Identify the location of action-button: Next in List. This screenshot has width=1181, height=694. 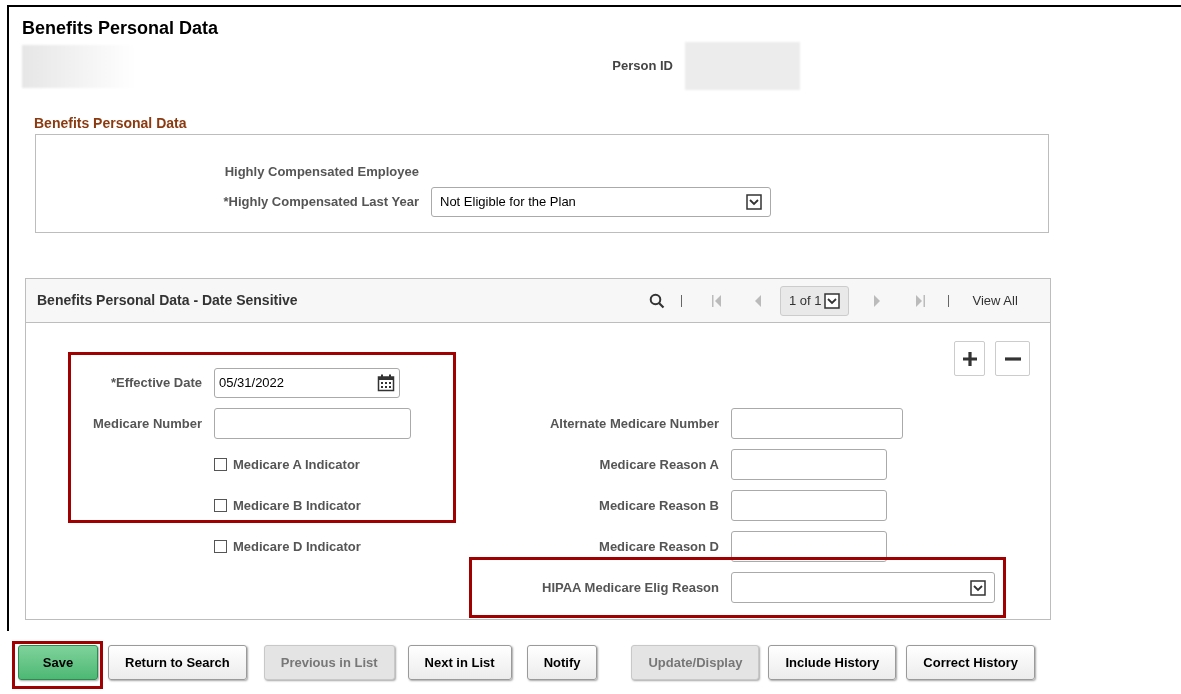
(459, 662).